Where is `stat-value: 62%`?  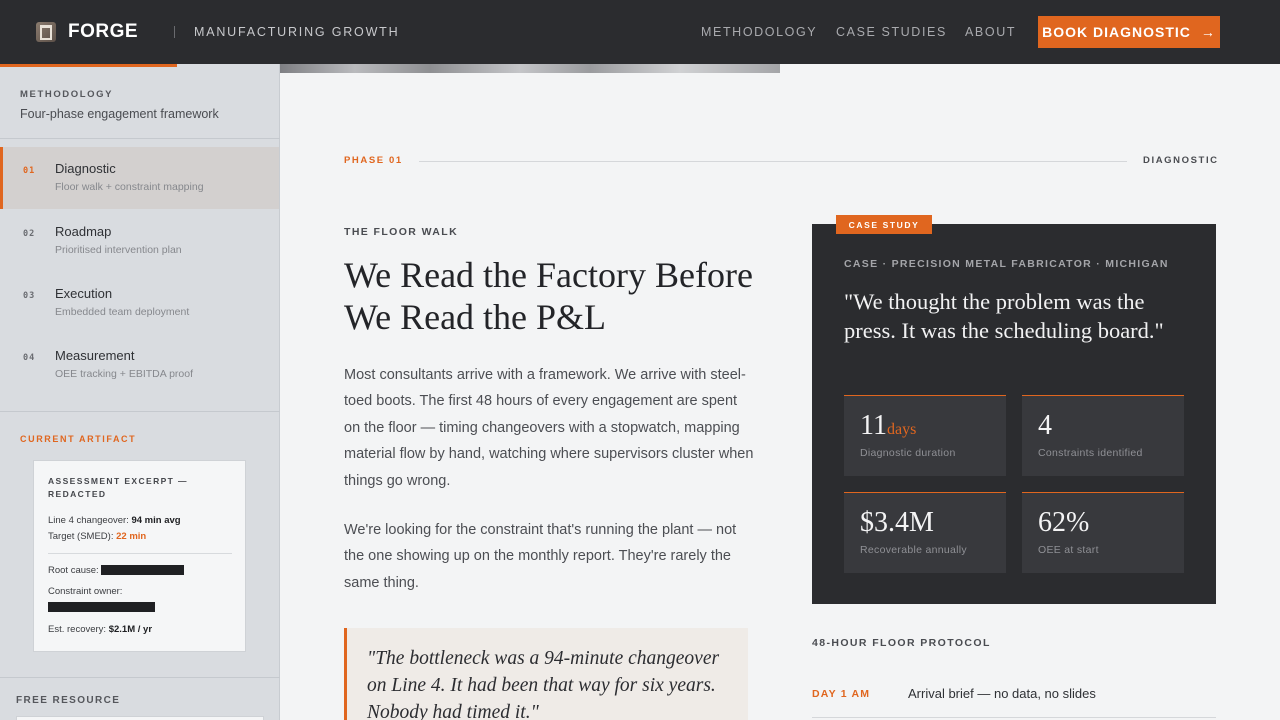 stat-value: 62% is located at coordinates (1064, 522).